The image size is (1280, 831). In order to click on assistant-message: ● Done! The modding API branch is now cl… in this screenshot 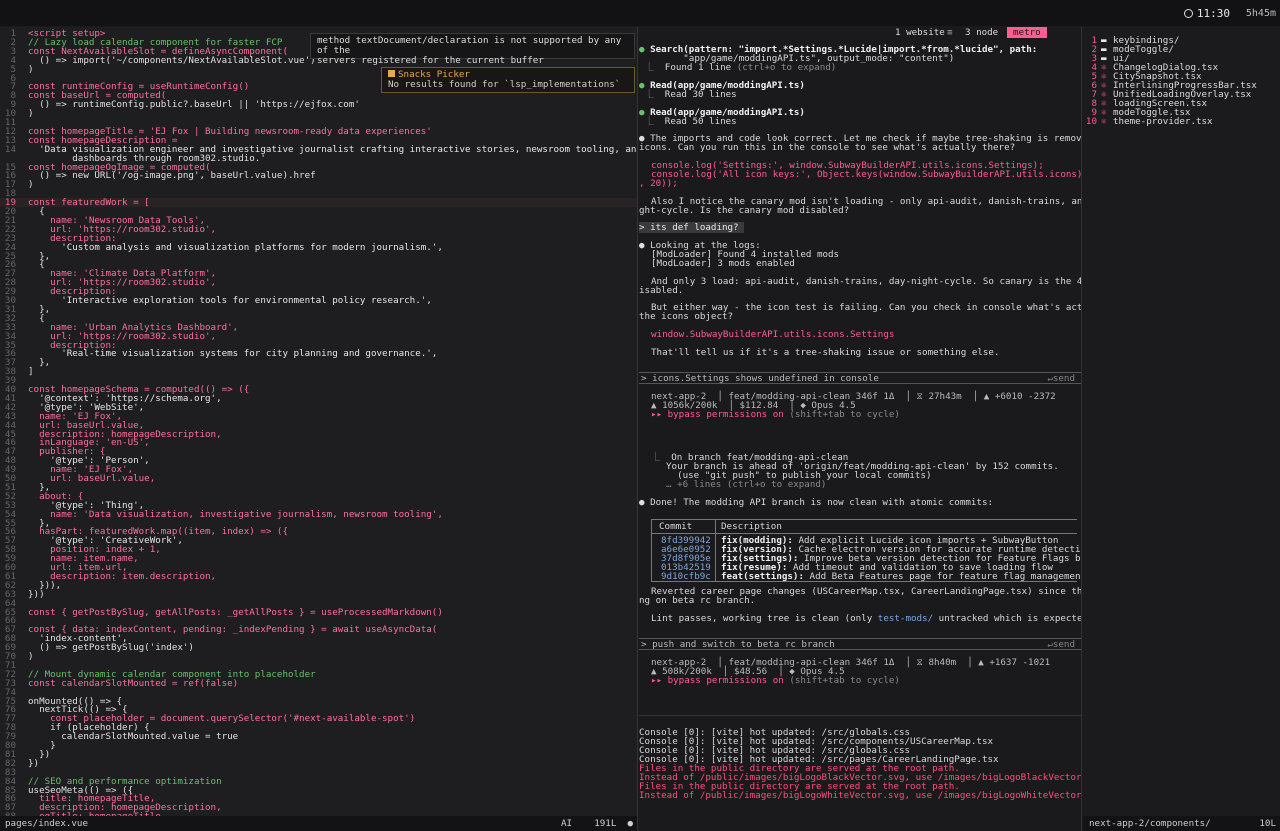, I will do `click(860, 502)`.